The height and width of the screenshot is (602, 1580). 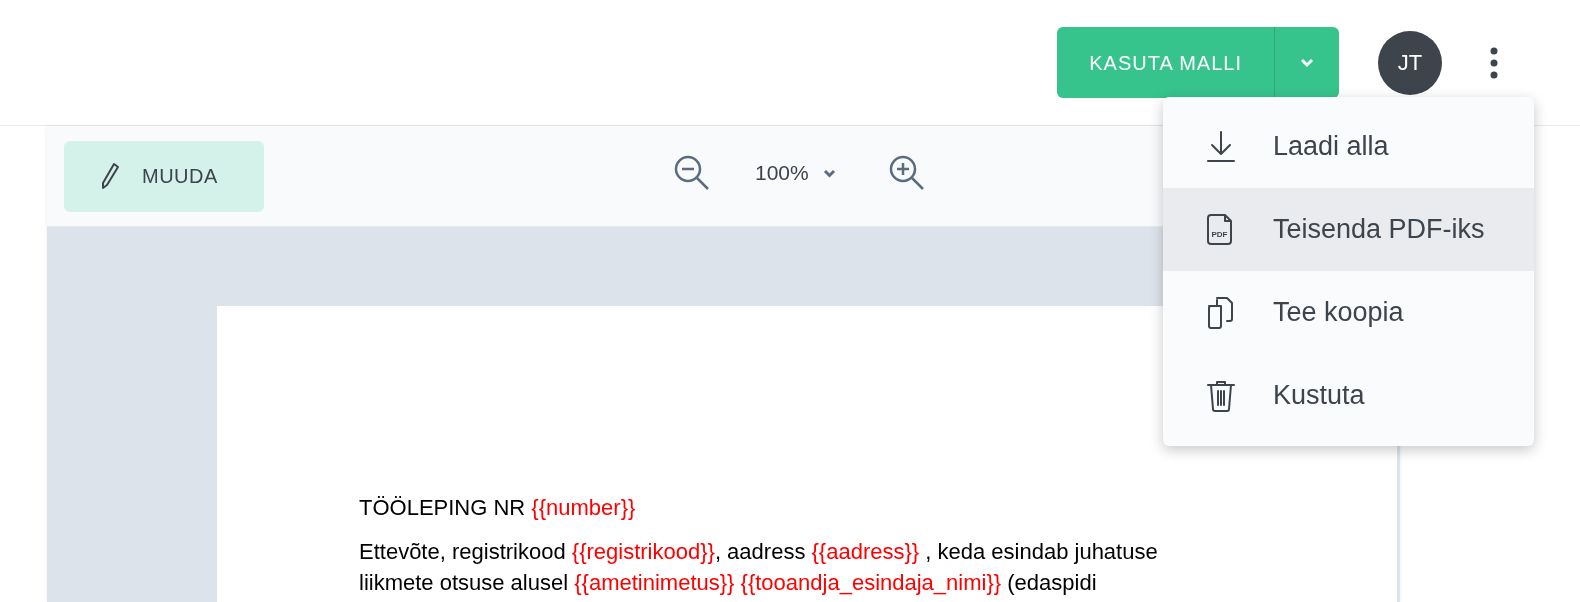 What do you see at coordinates (1348, 395) in the screenshot?
I see `menu-item: Kustuta` at bounding box center [1348, 395].